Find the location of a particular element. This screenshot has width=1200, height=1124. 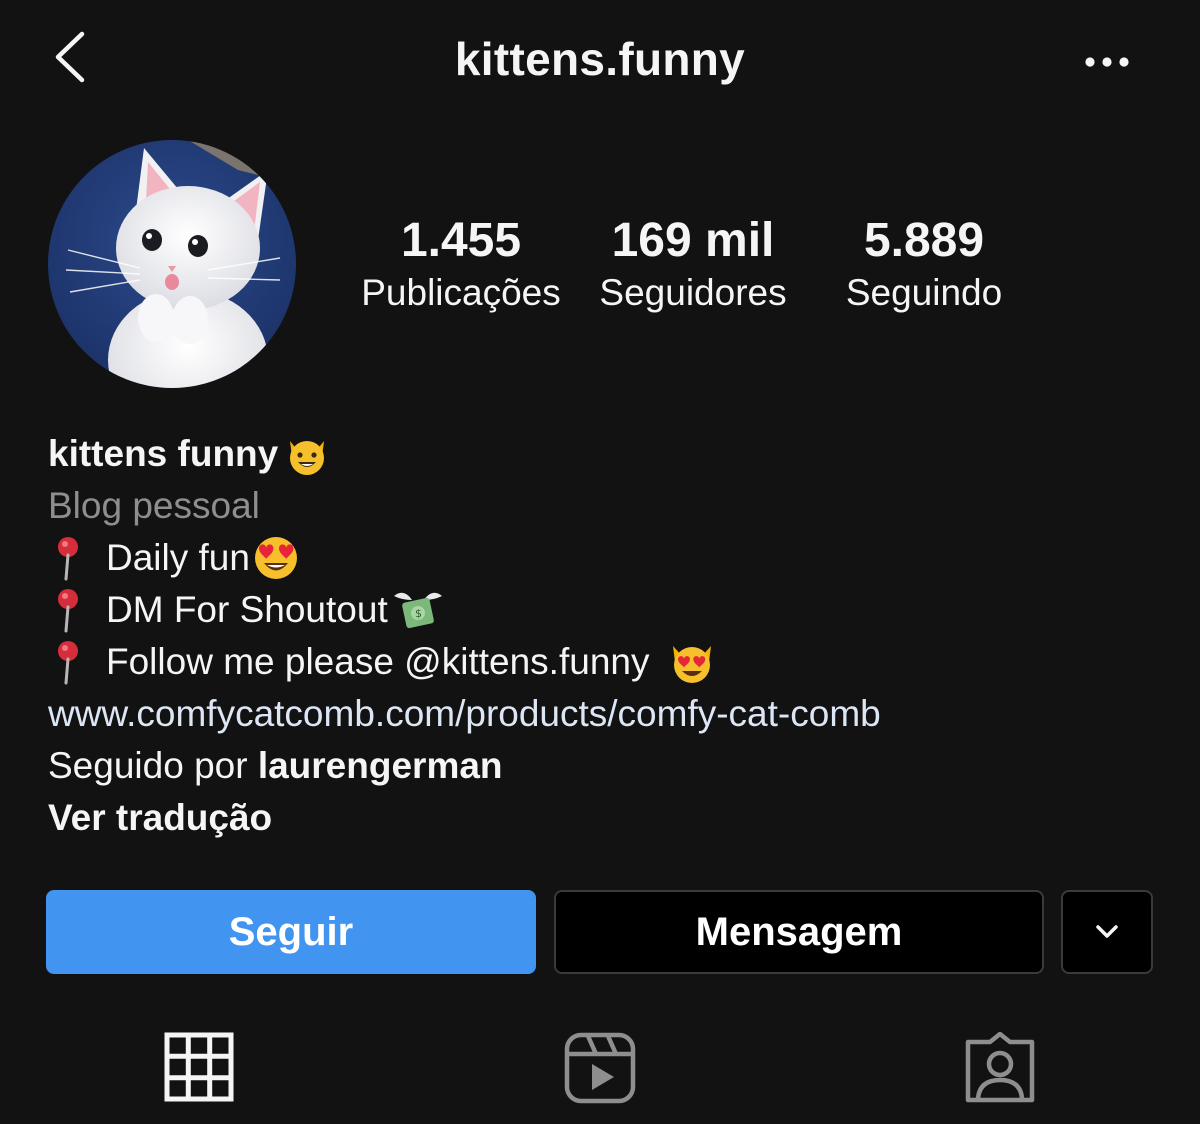

grid-icon is located at coordinates (199, 1067).